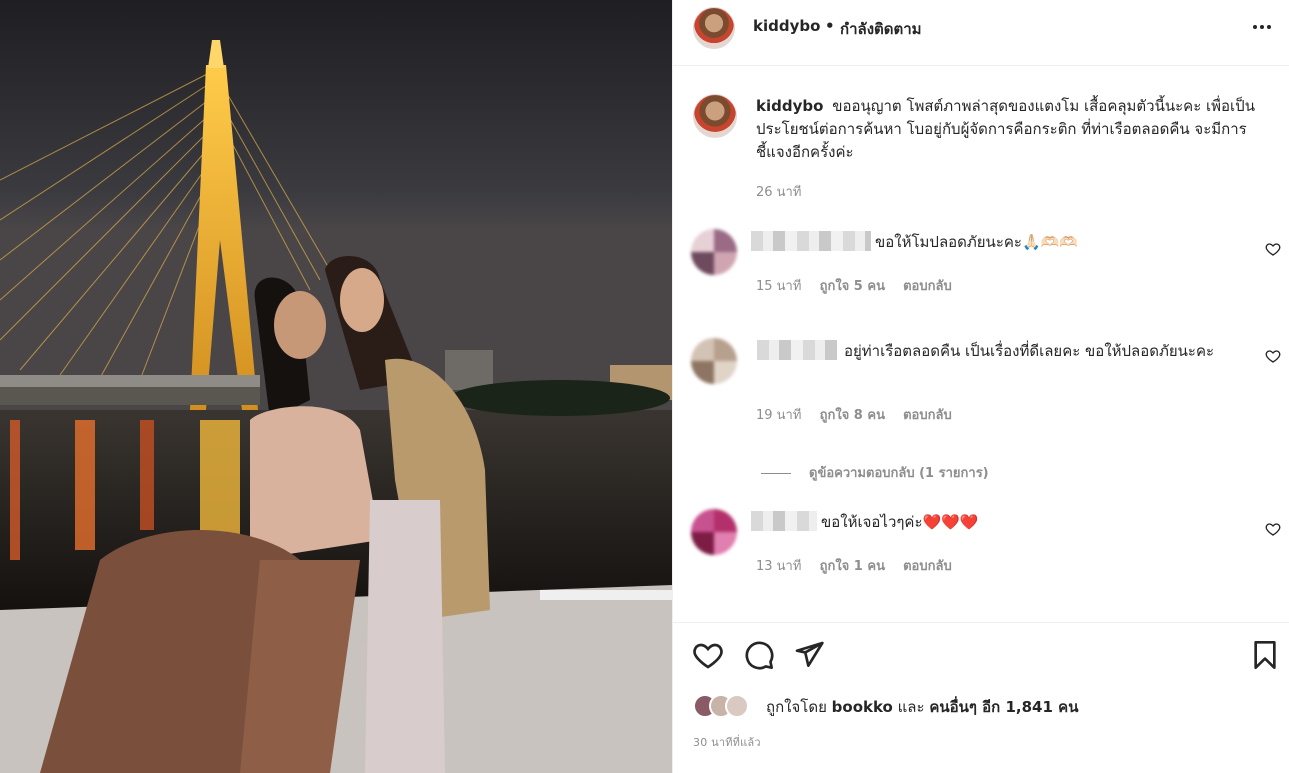 The width and height of the screenshot is (1289, 773). Describe the element at coordinates (899, 473) in the screenshot. I see `view-replies-label: ดูข้อความตอบกลับ (1 รายการ)` at that location.